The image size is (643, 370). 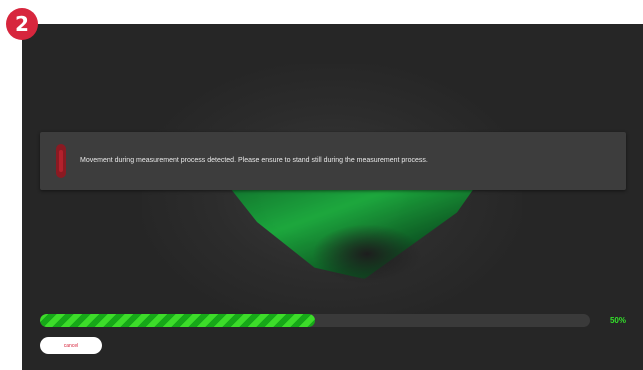 I want to click on warning-bar-icon, so click(x=61, y=161).